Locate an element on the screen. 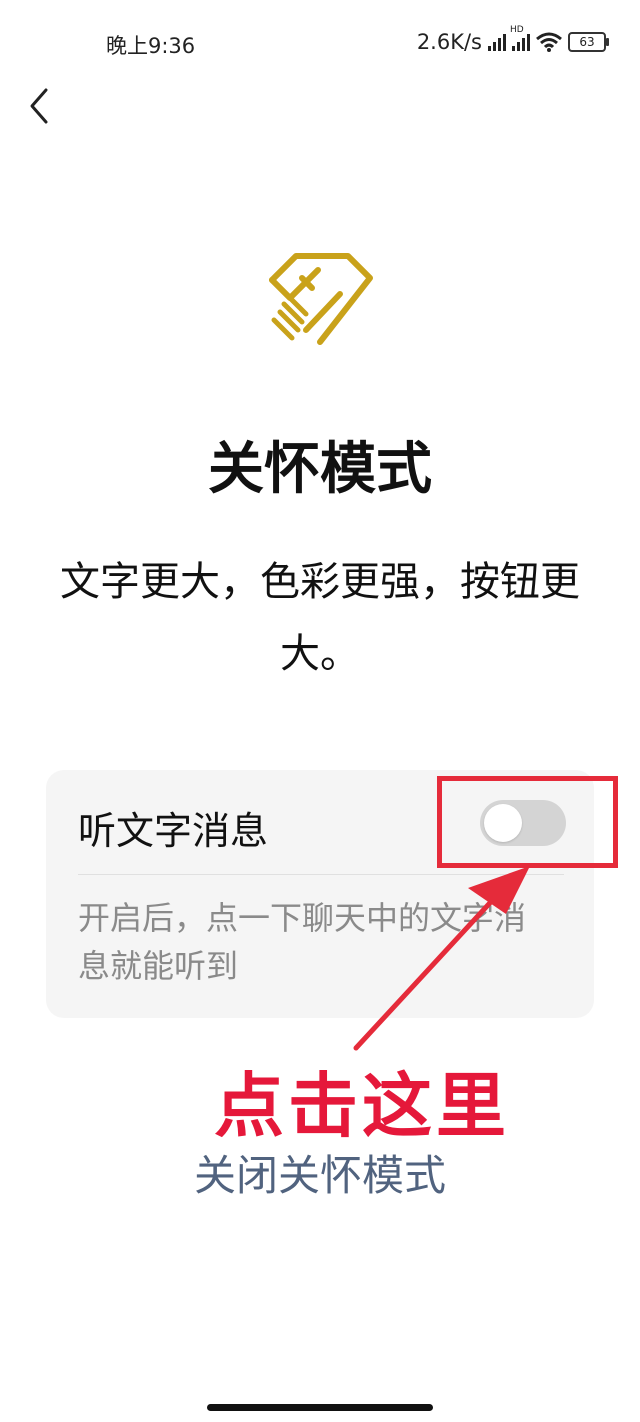 The image size is (640, 1422). home-indicator is located at coordinates (320, 1407).